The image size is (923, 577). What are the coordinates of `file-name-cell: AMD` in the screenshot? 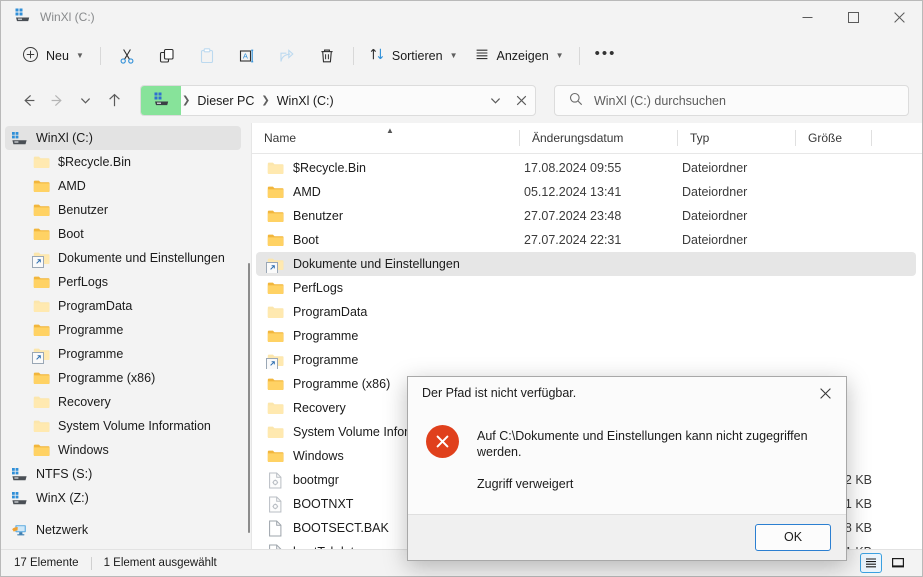 It's located at (390, 192).